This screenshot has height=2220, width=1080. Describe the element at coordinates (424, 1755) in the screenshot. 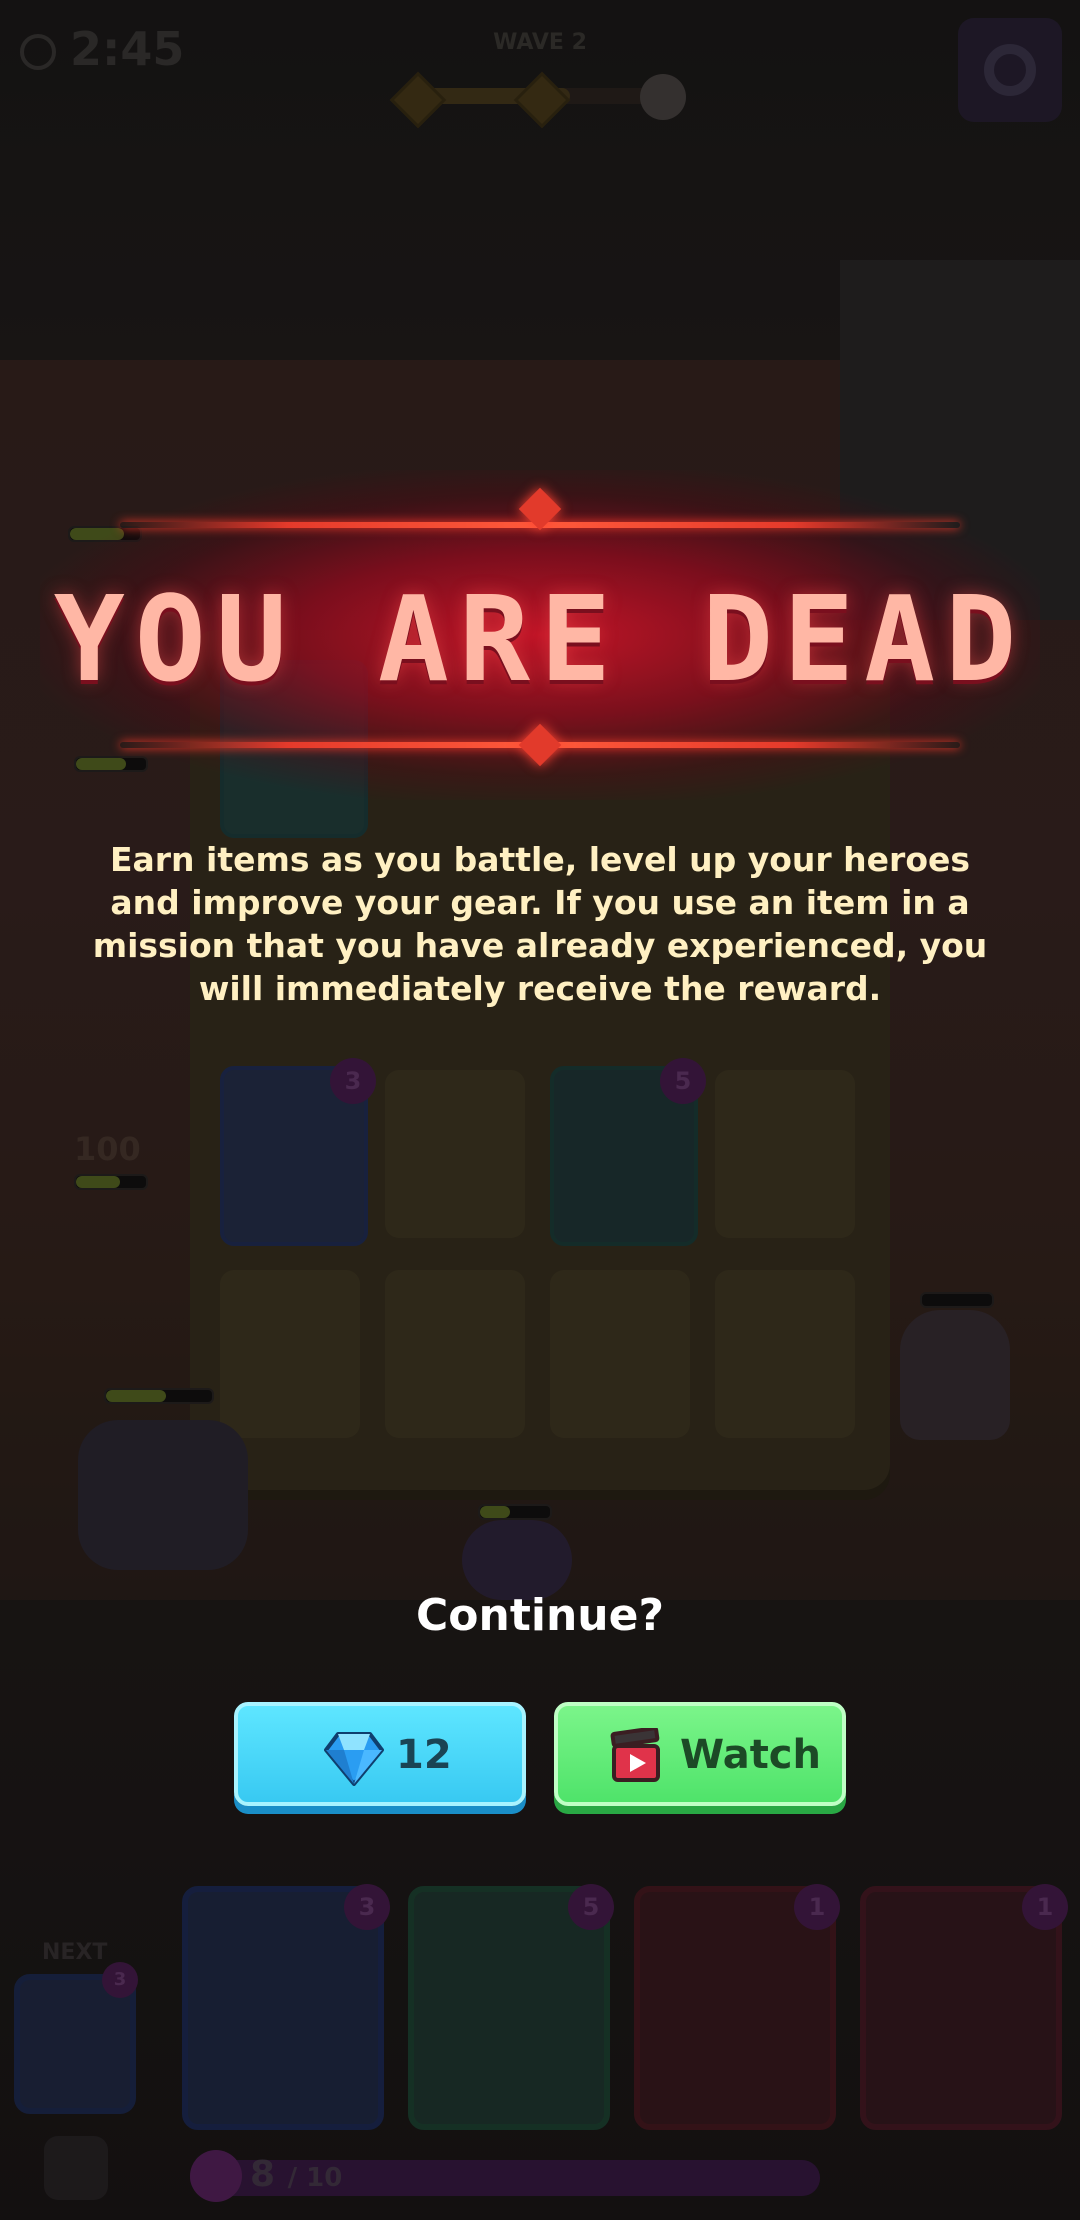

I see `gem-cost-value: 12` at that location.